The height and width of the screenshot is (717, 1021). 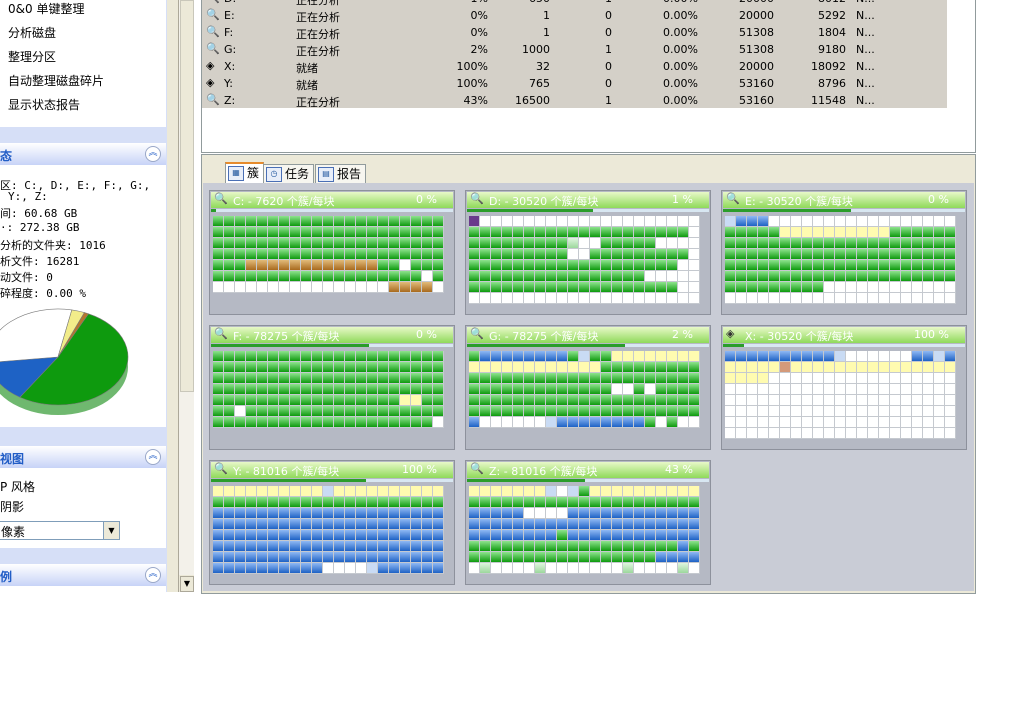 I want to click on magnifier-icon: 🔍, so click(x=214, y=3).